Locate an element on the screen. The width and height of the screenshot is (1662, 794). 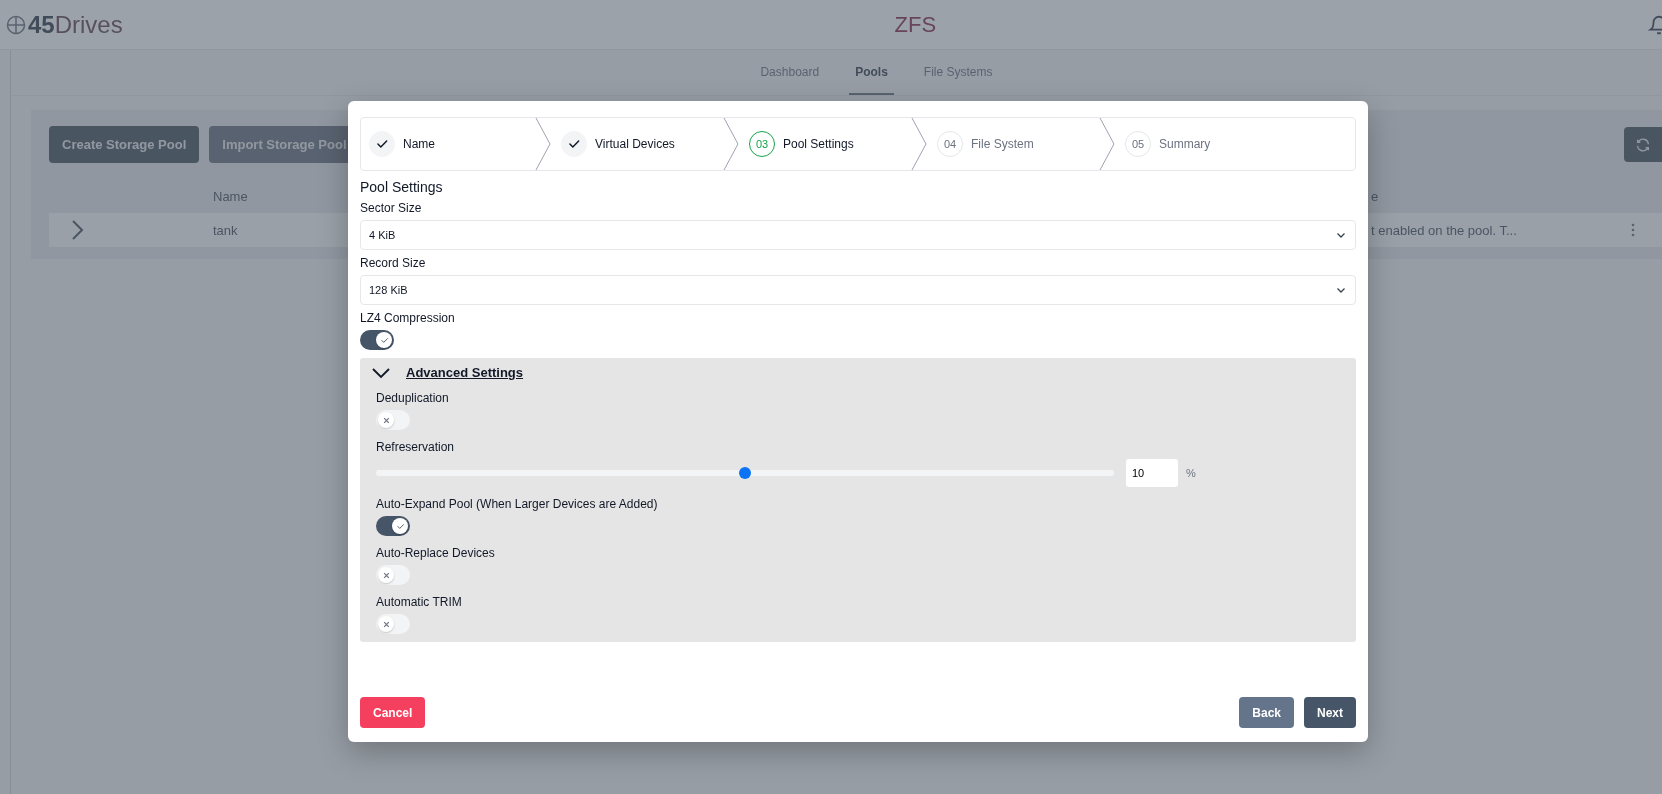
slider-thumb is located at coordinates (745, 473).